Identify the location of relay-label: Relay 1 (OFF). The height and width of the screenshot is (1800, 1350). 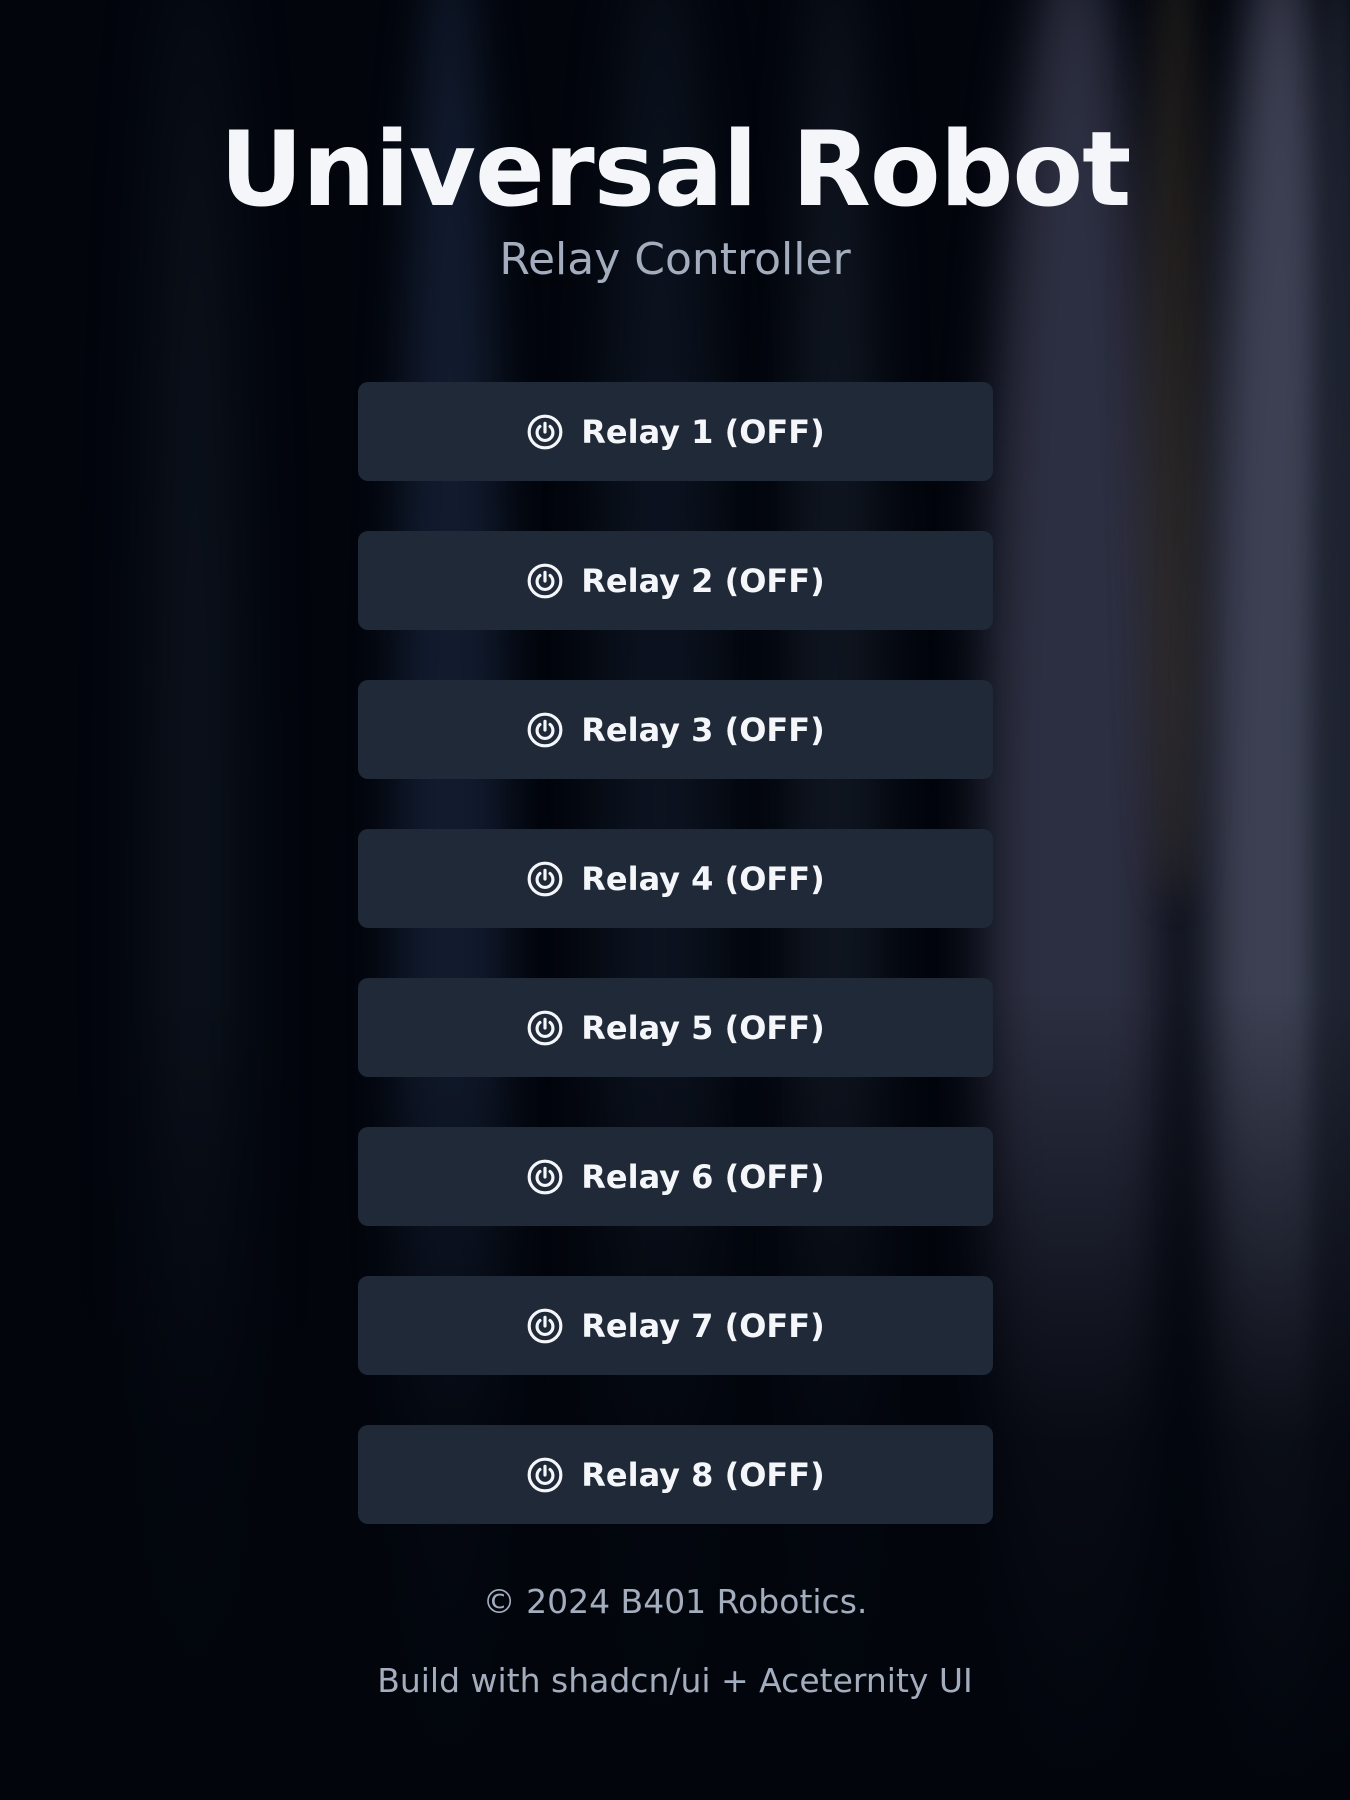
(703, 431).